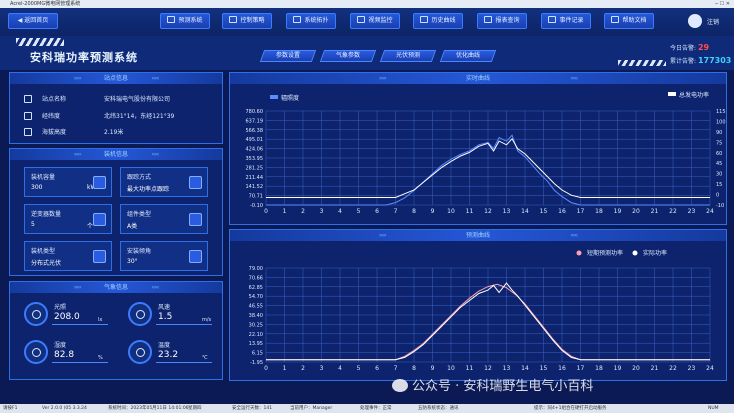 The height and width of the screenshot is (413, 734). Describe the element at coordinates (195, 182) in the screenshot. I see `tracking-icon` at that location.